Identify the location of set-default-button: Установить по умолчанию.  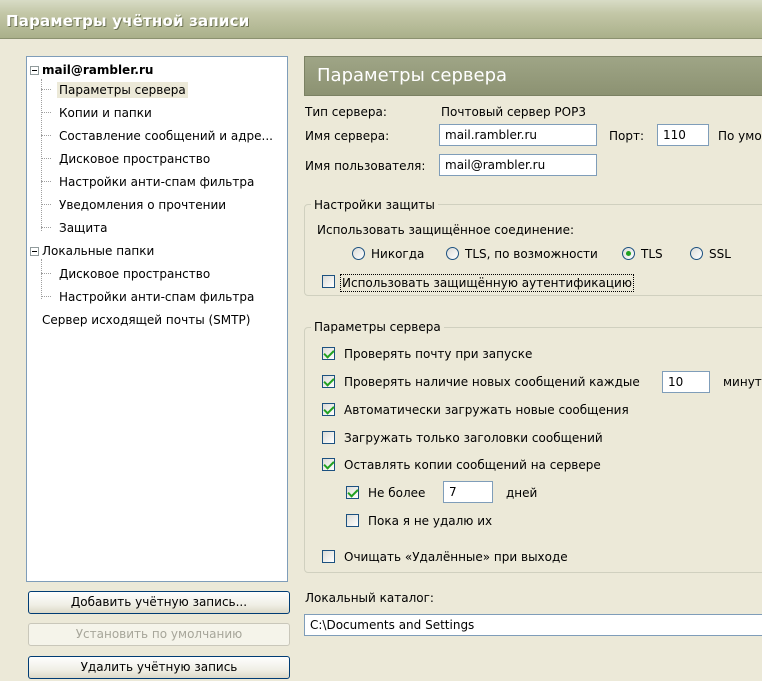
(159, 634).